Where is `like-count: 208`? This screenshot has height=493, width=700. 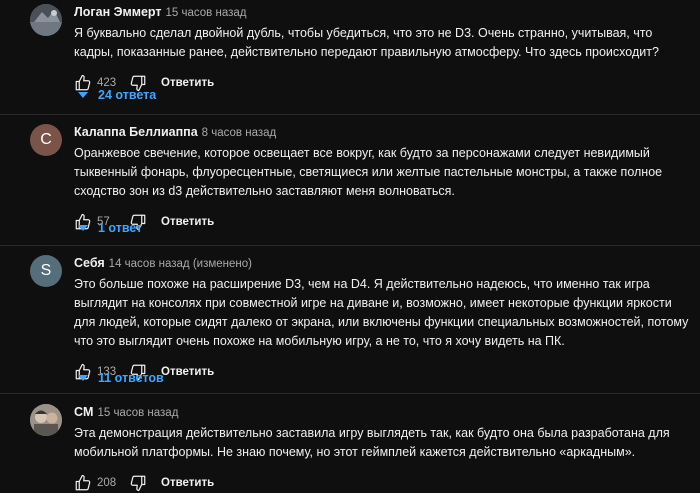 like-count: 208 is located at coordinates (107, 483).